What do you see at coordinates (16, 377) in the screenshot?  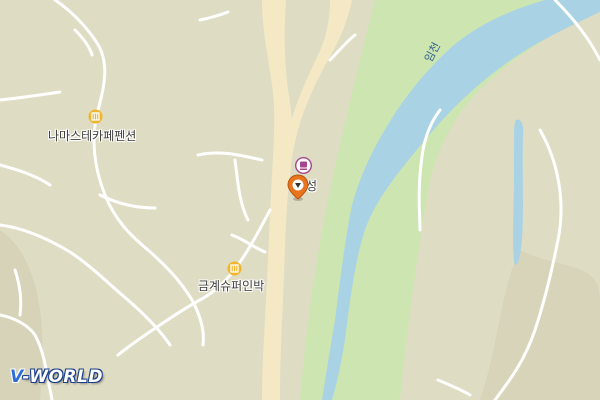 I see `logo-prefix: V` at bounding box center [16, 377].